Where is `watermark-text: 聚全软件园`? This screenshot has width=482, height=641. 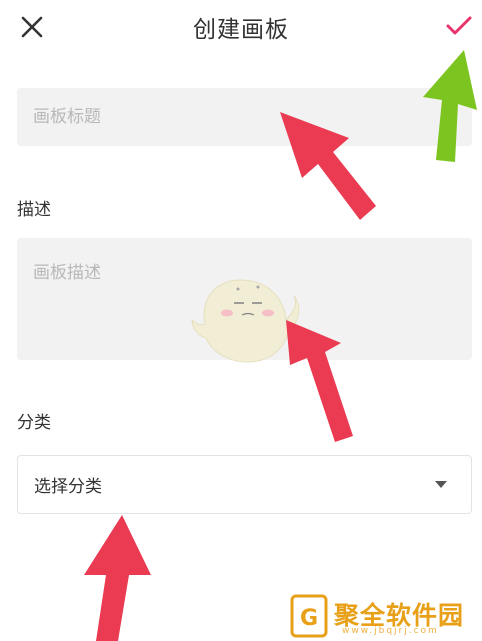
watermark-text: 聚全软件园 is located at coordinates (399, 615).